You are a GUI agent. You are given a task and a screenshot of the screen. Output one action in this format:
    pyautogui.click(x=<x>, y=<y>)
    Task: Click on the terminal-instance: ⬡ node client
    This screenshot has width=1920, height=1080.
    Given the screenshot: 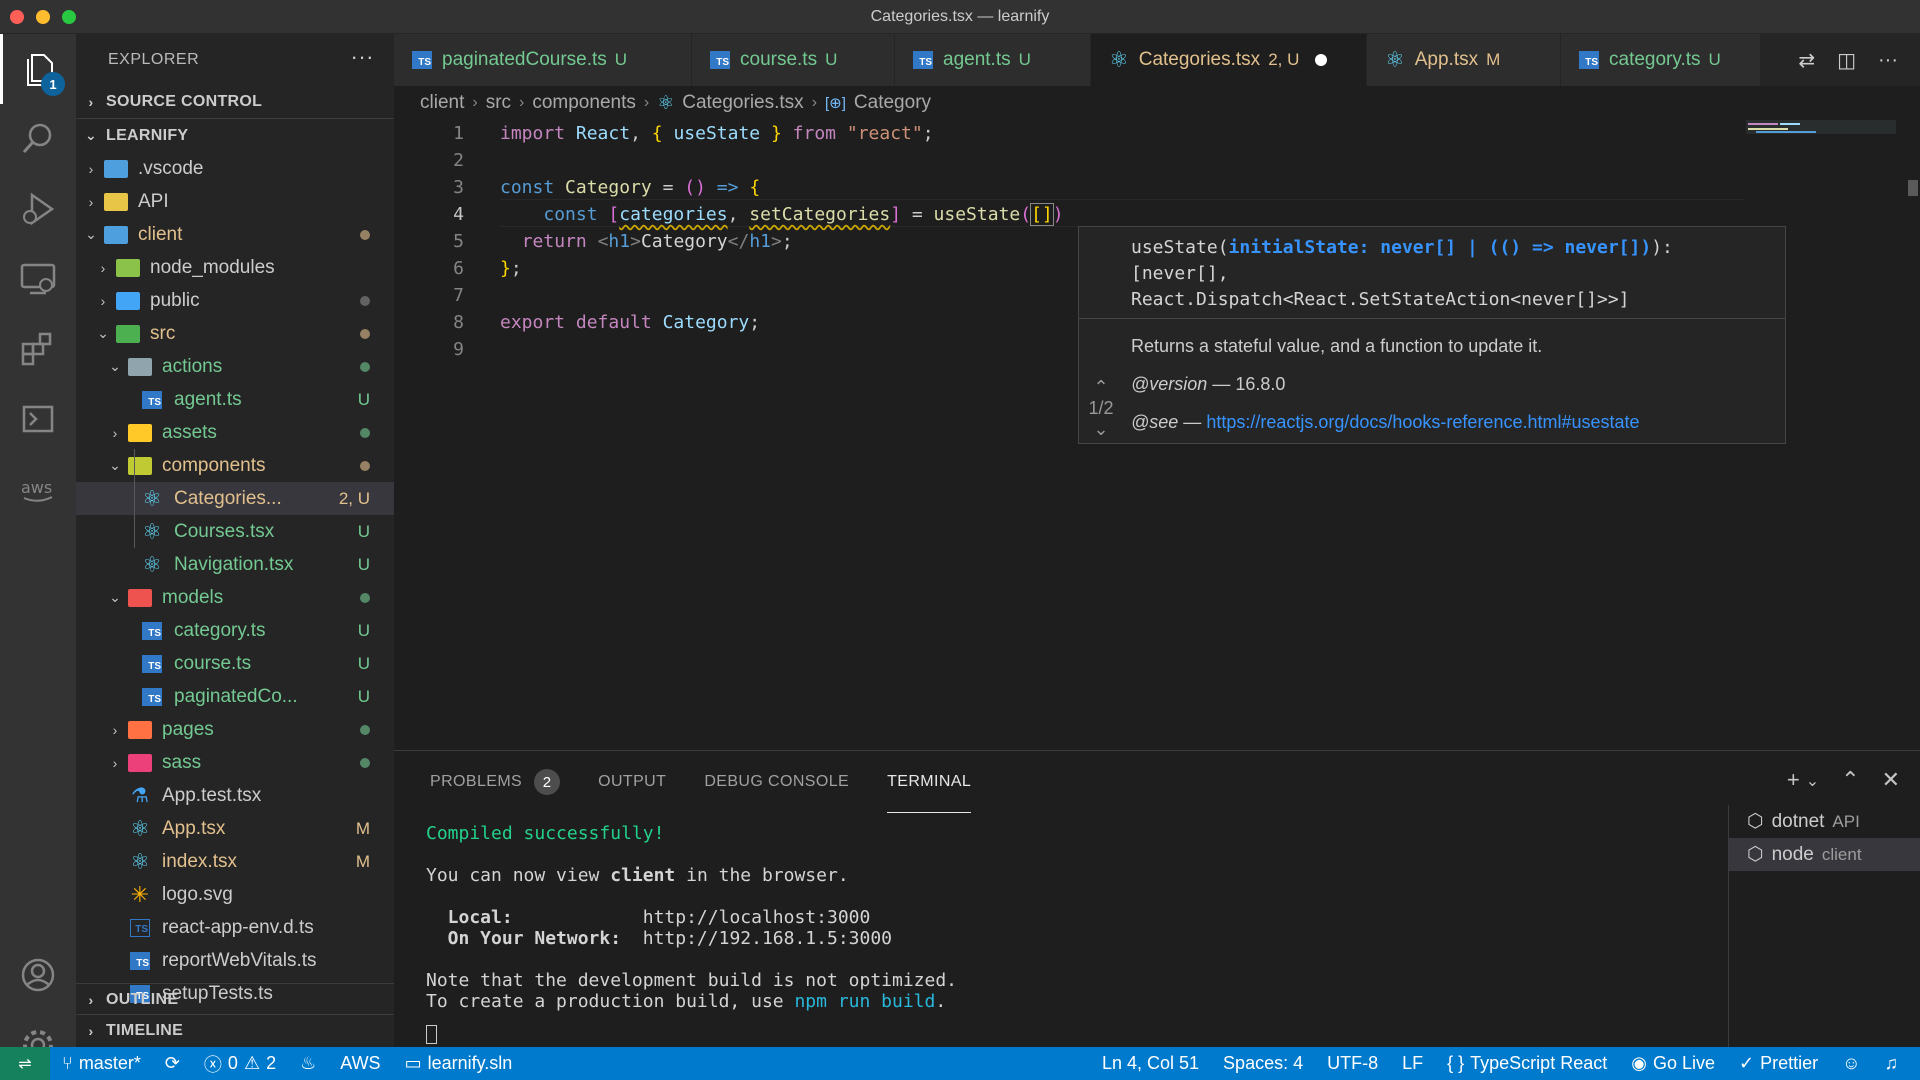 What is the action you would take?
    pyautogui.click(x=1824, y=854)
    